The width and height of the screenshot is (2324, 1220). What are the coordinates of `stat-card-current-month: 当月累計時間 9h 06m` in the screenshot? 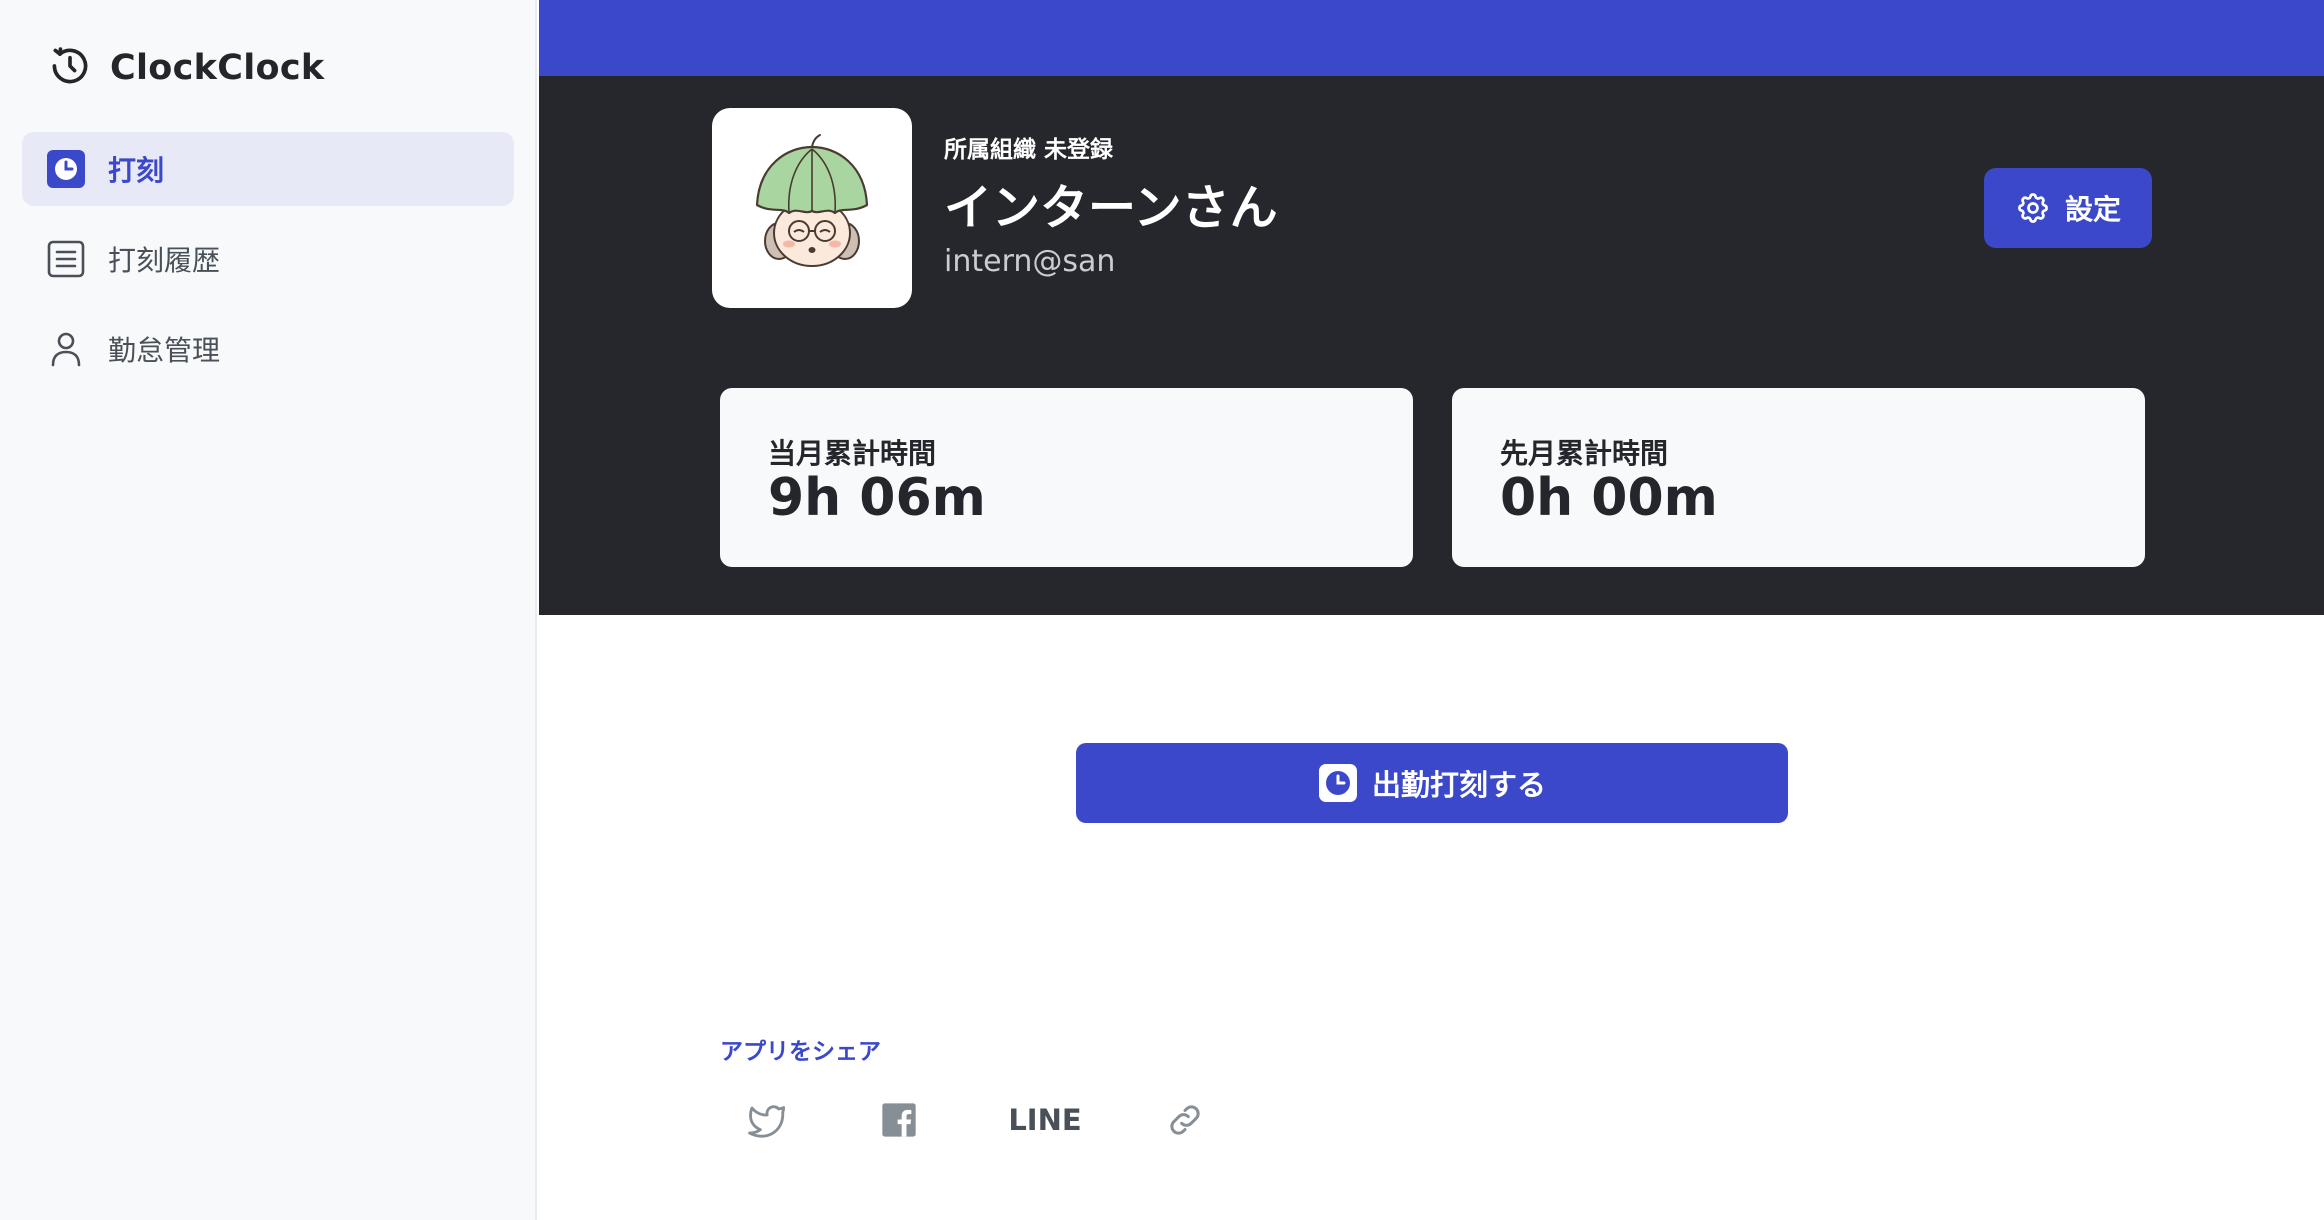 It's located at (1066, 477).